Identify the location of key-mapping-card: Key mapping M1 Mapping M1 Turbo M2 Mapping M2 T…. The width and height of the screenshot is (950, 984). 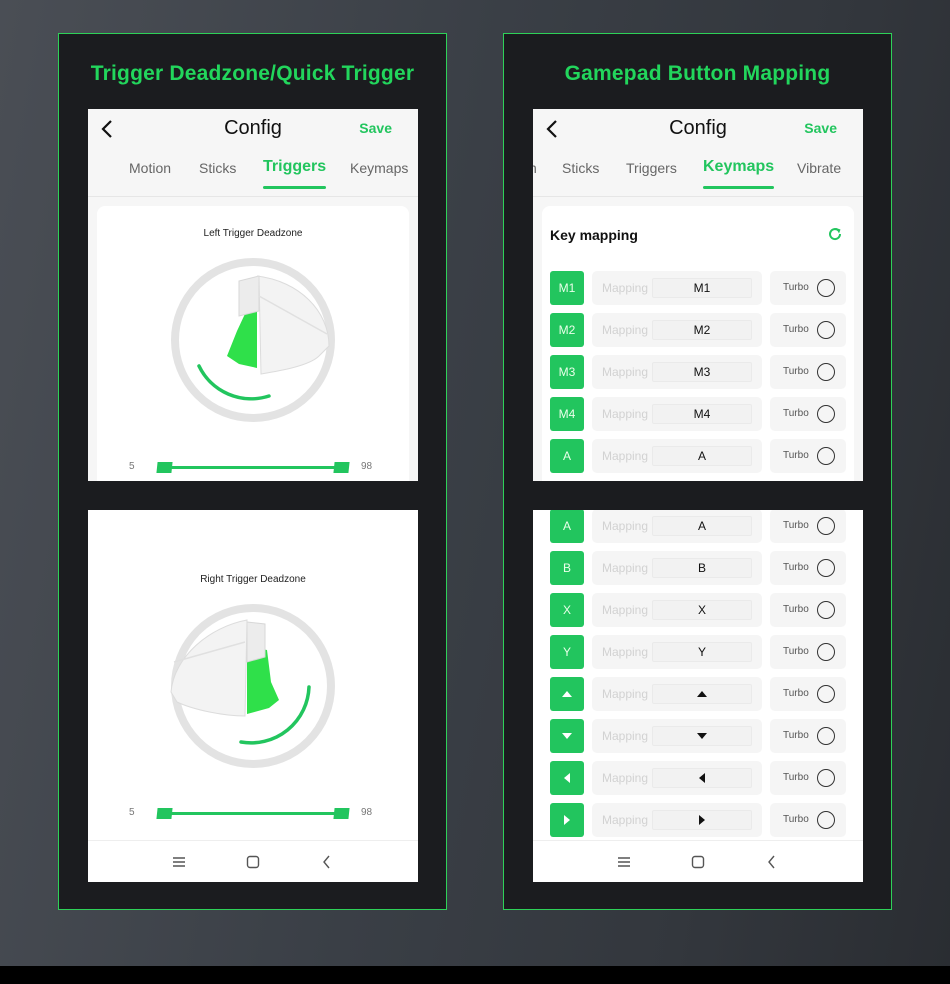
(698, 343).